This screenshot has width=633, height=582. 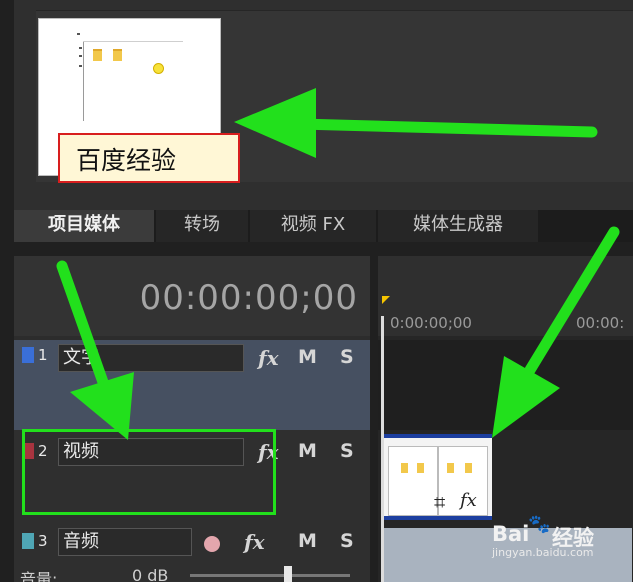 What do you see at coordinates (149, 472) in the screenshot?
I see `highlight-box` at bounding box center [149, 472].